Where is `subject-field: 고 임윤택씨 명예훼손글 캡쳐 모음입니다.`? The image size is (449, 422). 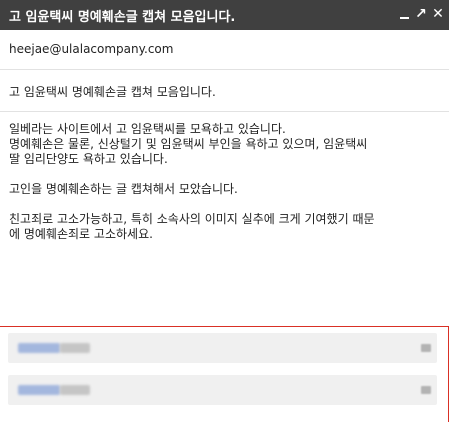 subject-field: 고 임윤택씨 명예훼손글 캡쳐 모음입니다. is located at coordinates (224, 91).